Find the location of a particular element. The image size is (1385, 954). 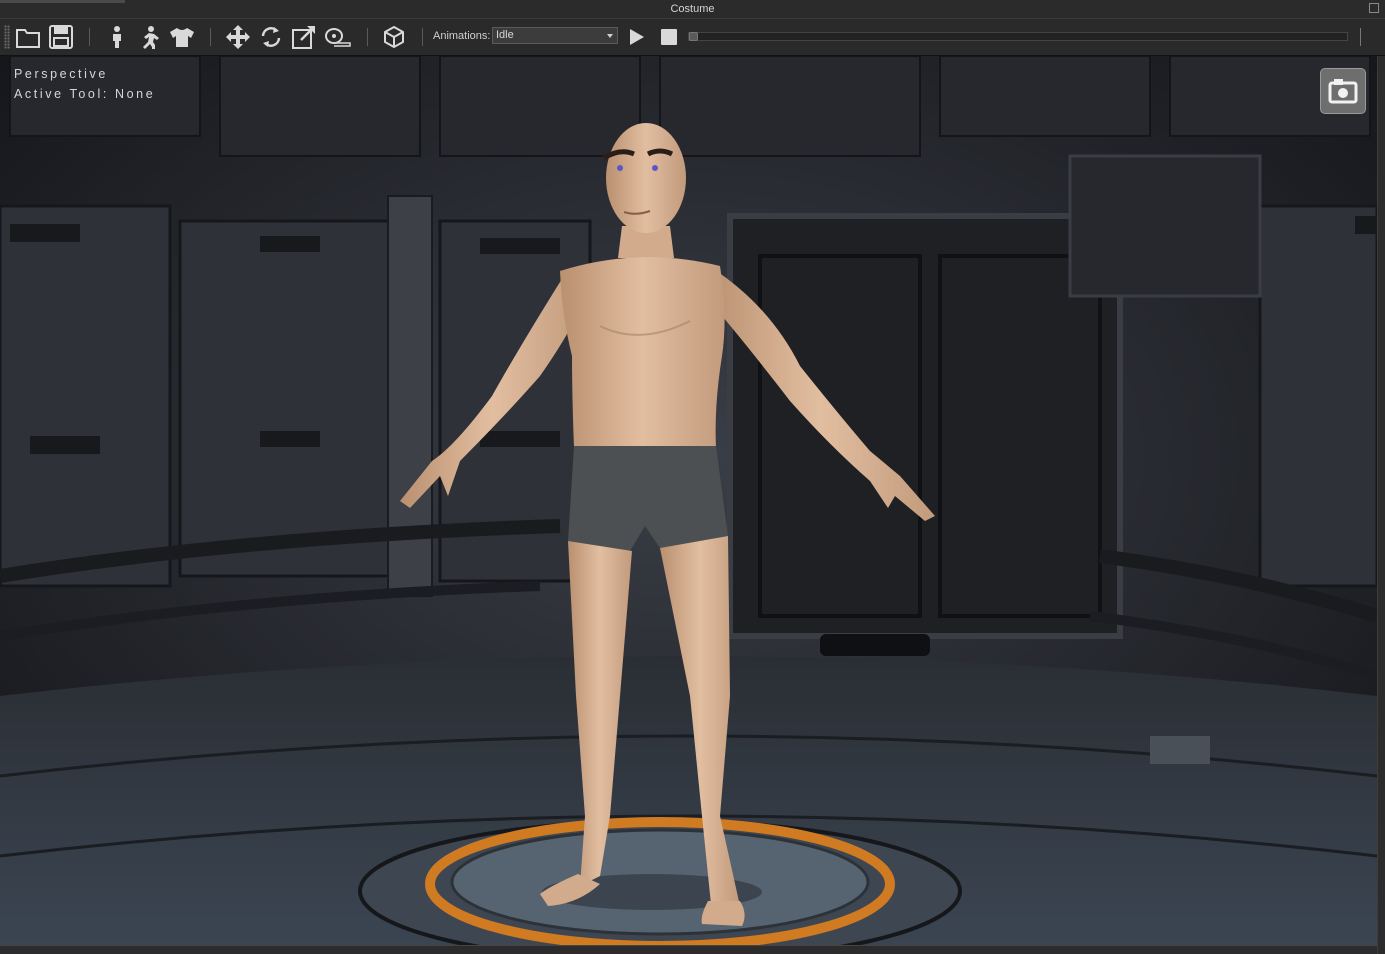

window-title: Costume is located at coordinates (692, 9).